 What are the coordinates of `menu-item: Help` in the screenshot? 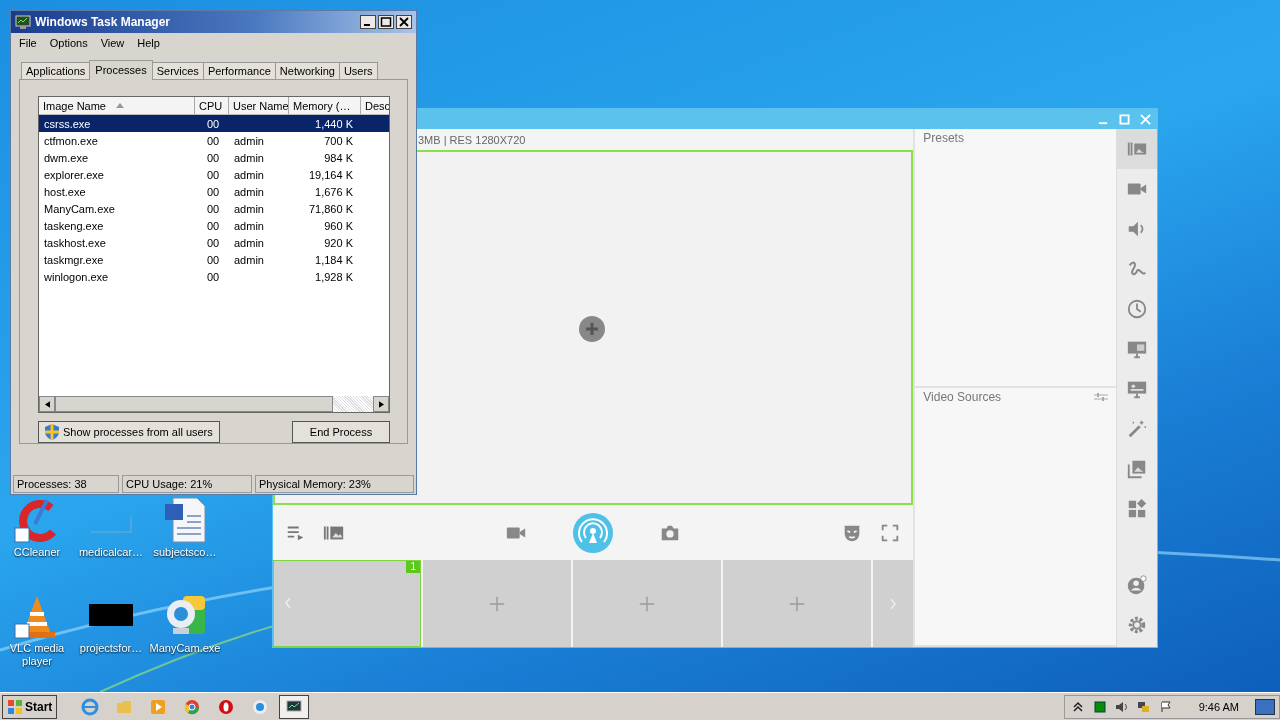 It's located at (148, 43).